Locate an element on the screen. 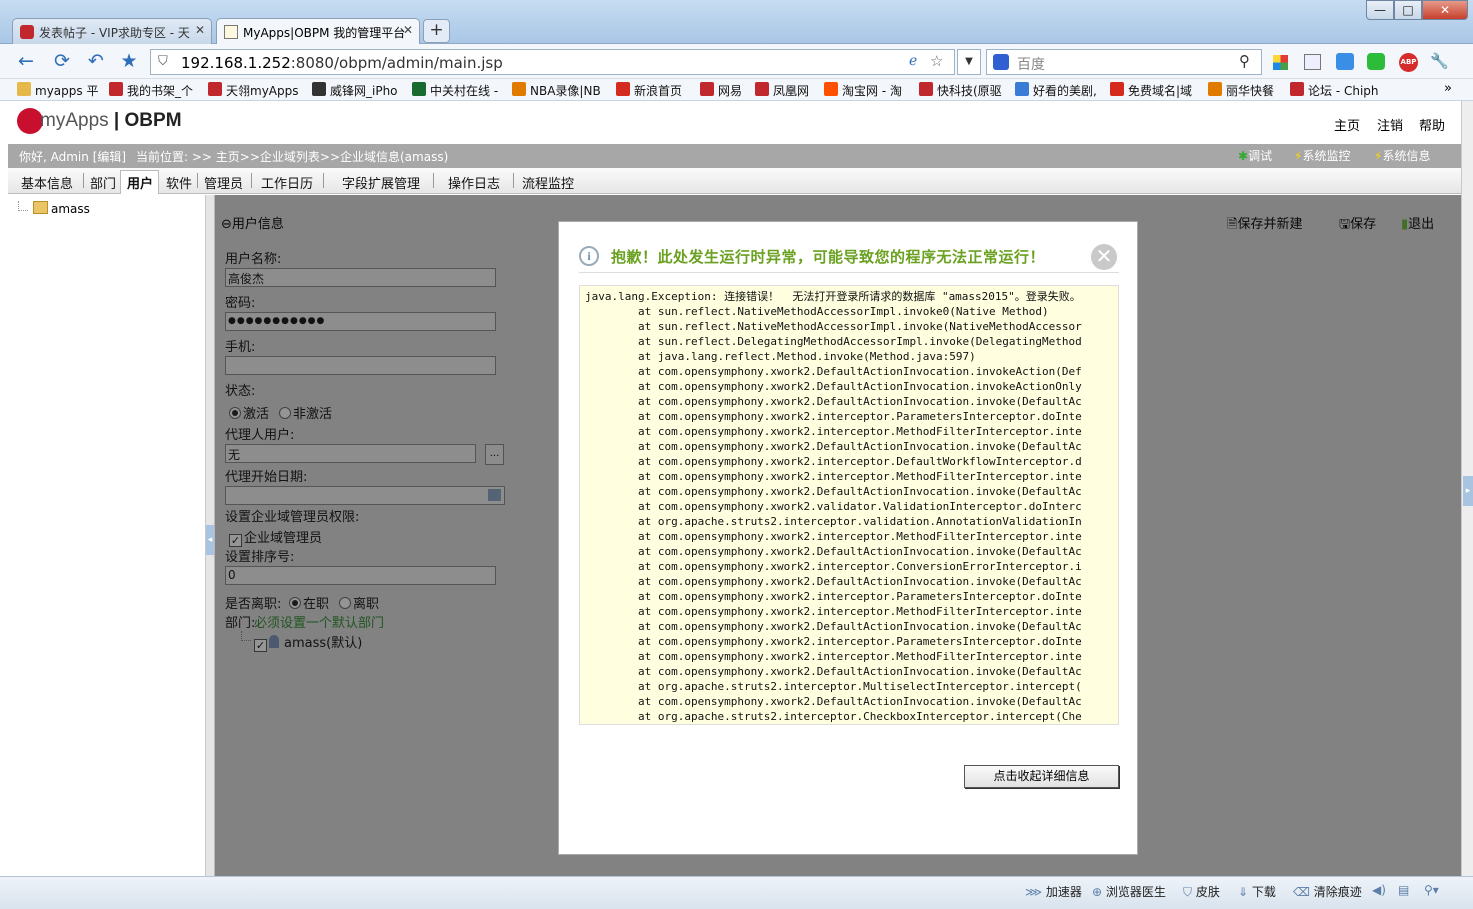 This screenshot has height=909, width=1473. back-arrow-icon: ← is located at coordinates (26, 62).